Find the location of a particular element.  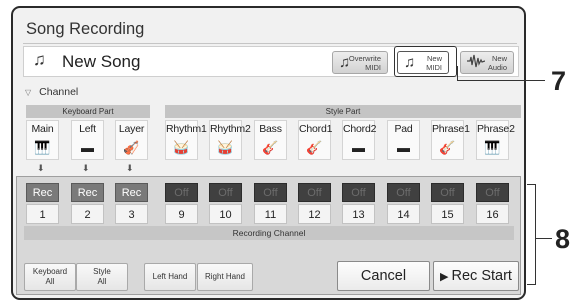

channel-10-number: 10 is located at coordinates (225, 214).